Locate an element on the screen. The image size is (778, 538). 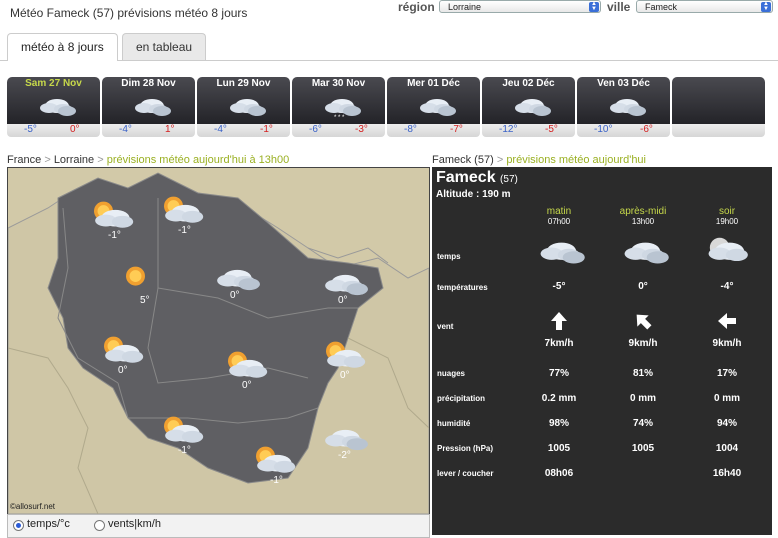
forecast-day-label: Ven 03 Déc is located at coordinates (623, 83).